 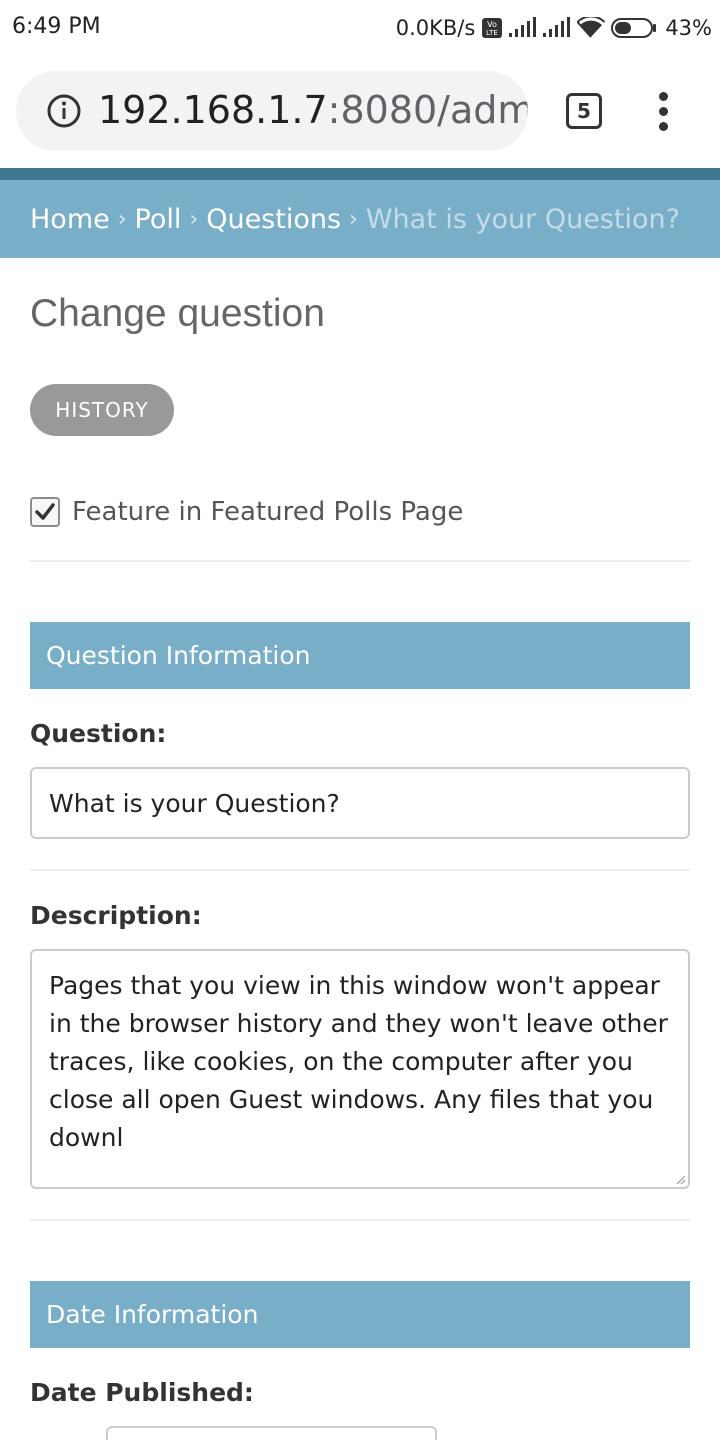 I want to click on url-path: :8080/admin/, so click(x=427, y=110).